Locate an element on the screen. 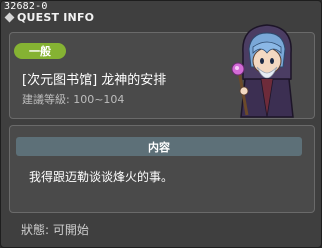  quest-status: 狀態: 可開始 is located at coordinates (55, 229).